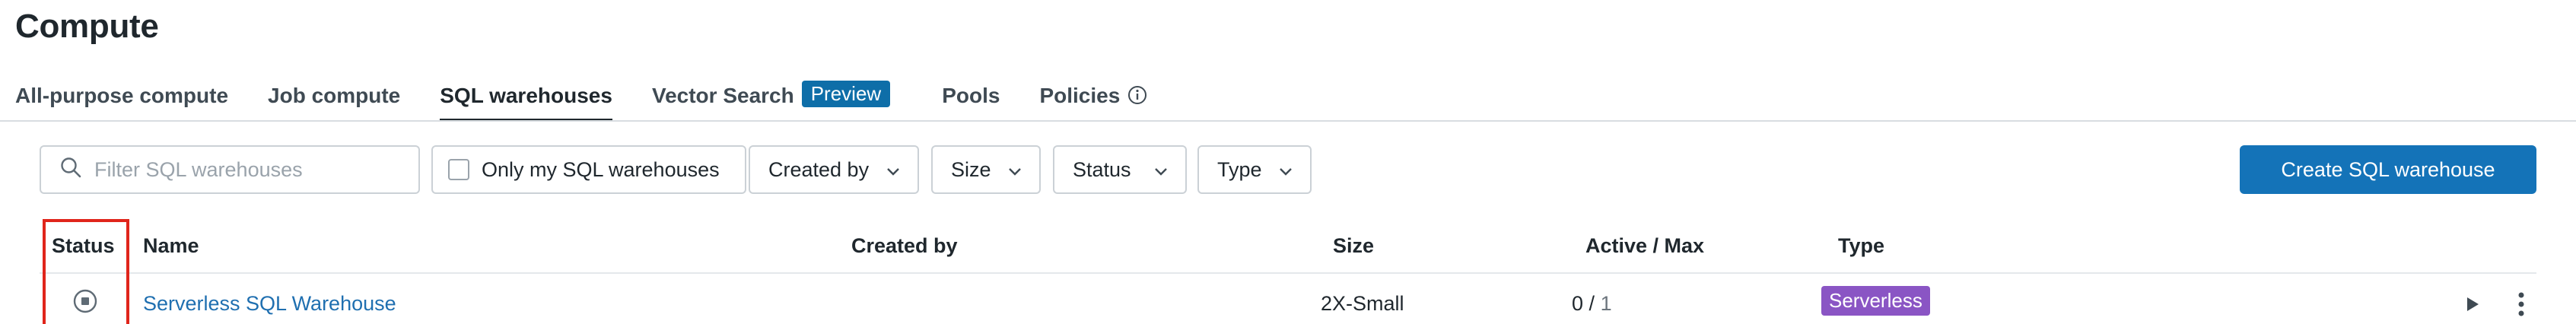  What do you see at coordinates (846, 94) in the screenshot?
I see `preview-badge: Preview` at bounding box center [846, 94].